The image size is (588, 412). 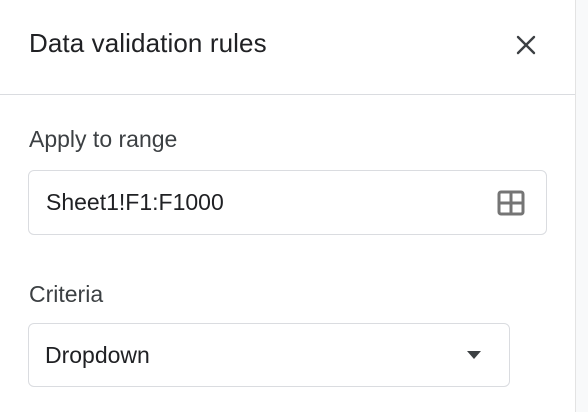 What do you see at coordinates (103, 139) in the screenshot?
I see `apply-to-range-label: Apply to range` at bounding box center [103, 139].